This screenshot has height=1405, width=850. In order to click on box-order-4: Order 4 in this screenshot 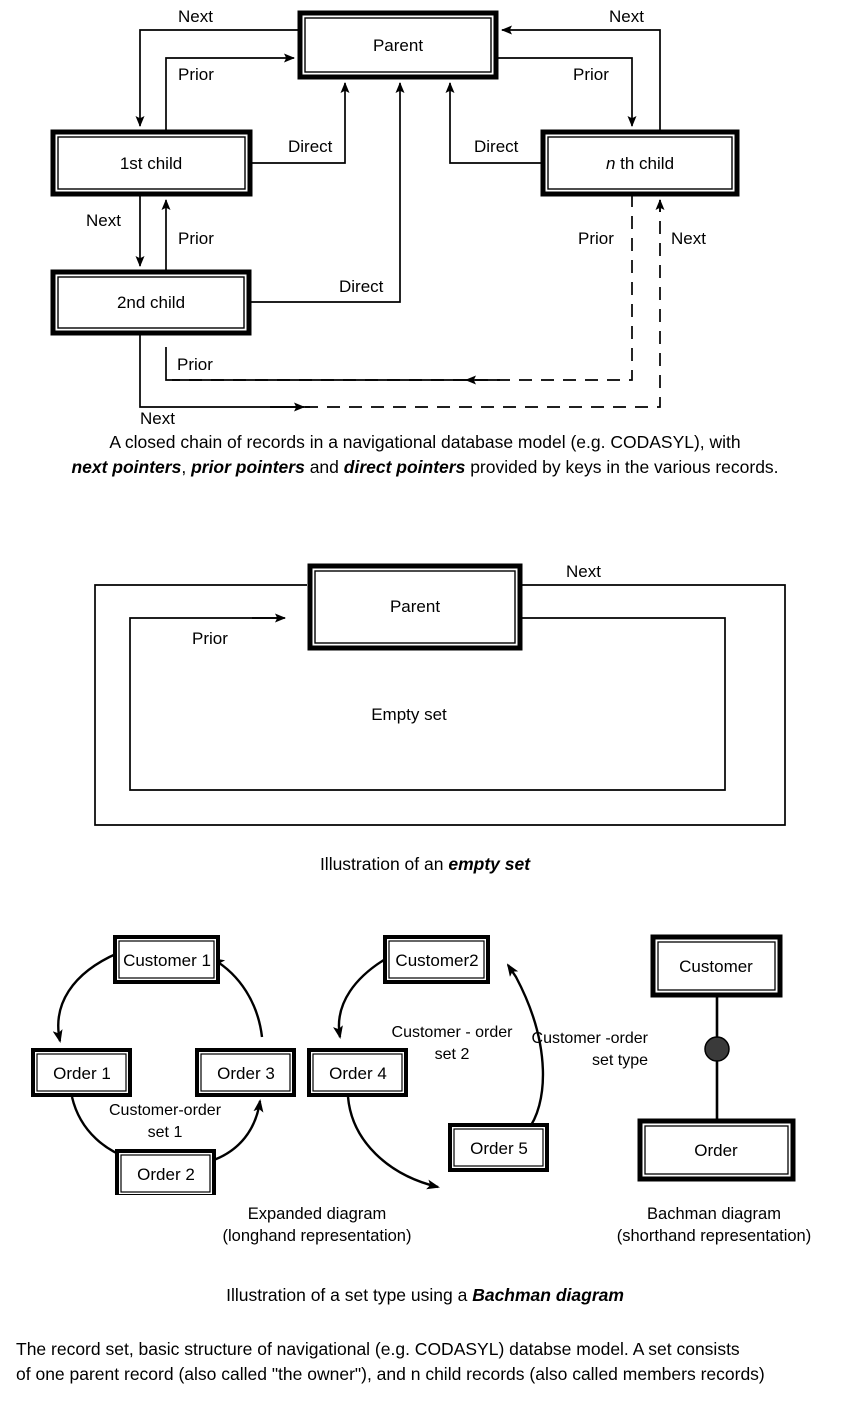, I will do `click(357, 1072)`.